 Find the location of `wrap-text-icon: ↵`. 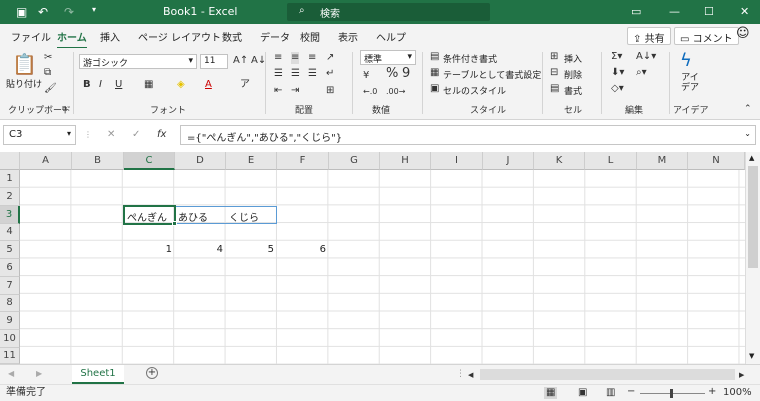

wrap-text-icon: ↵ is located at coordinates (330, 74).